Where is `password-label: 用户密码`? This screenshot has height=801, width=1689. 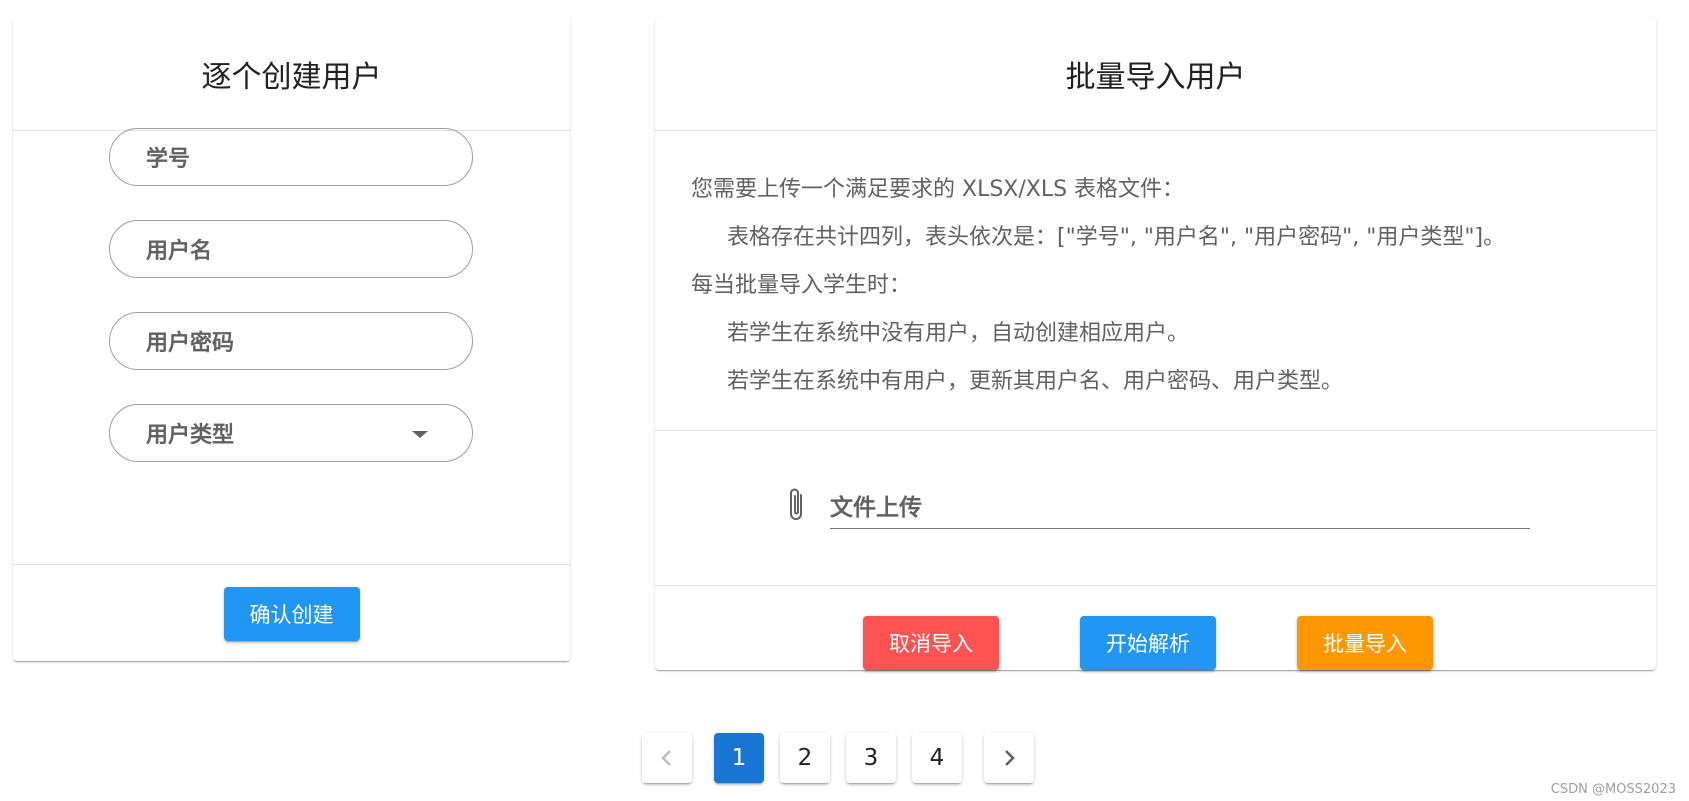
password-label: 用户密码 is located at coordinates (190, 343).